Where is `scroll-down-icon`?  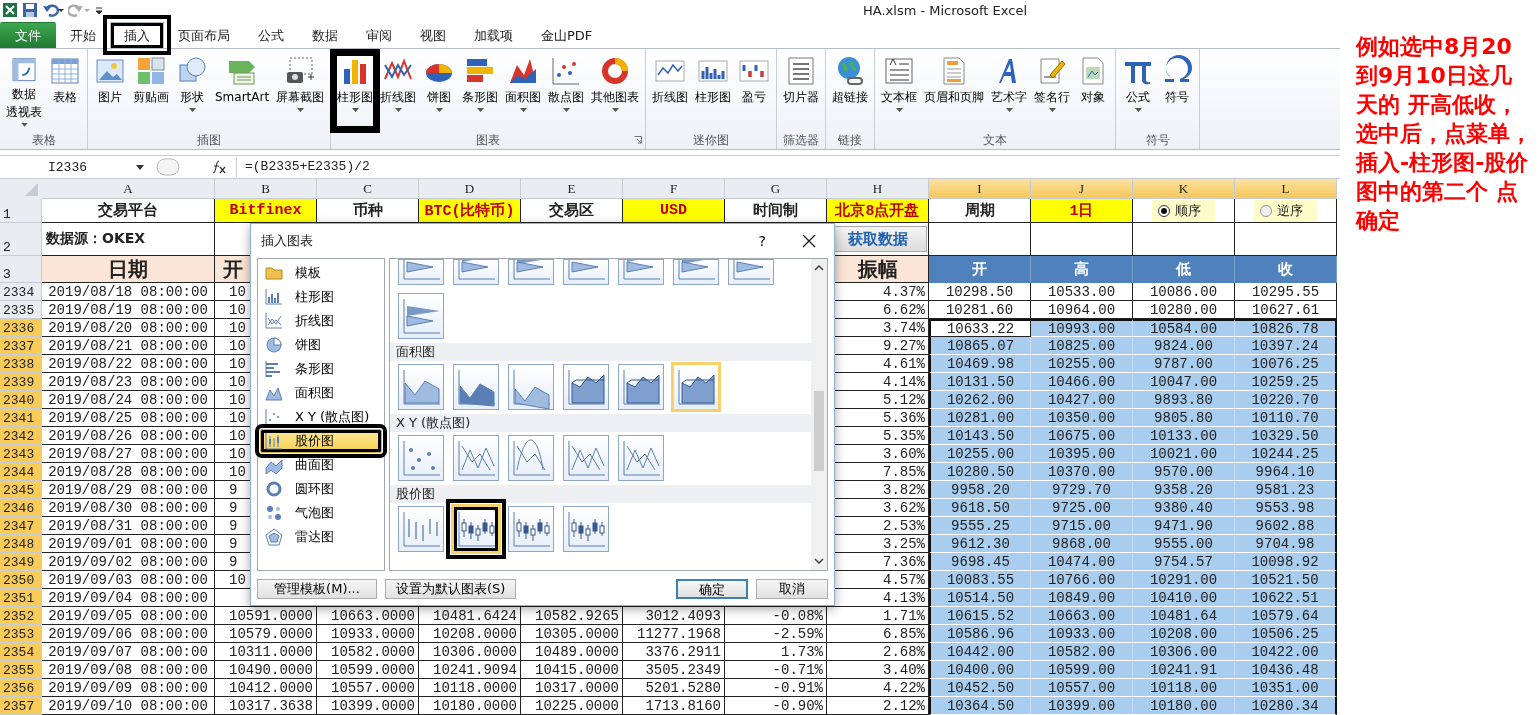
scroll-down-icon is located at coordinates (819, 561).